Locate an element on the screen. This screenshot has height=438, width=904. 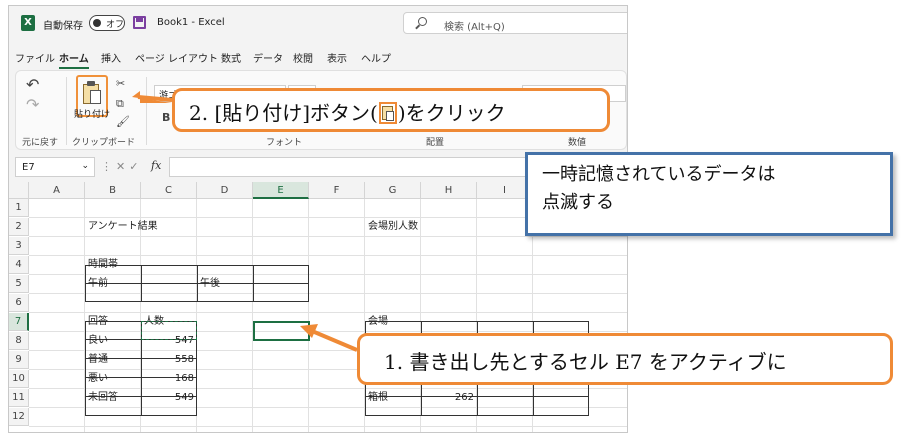
cell-d5: 午後 is located at coordinates (225, 284).